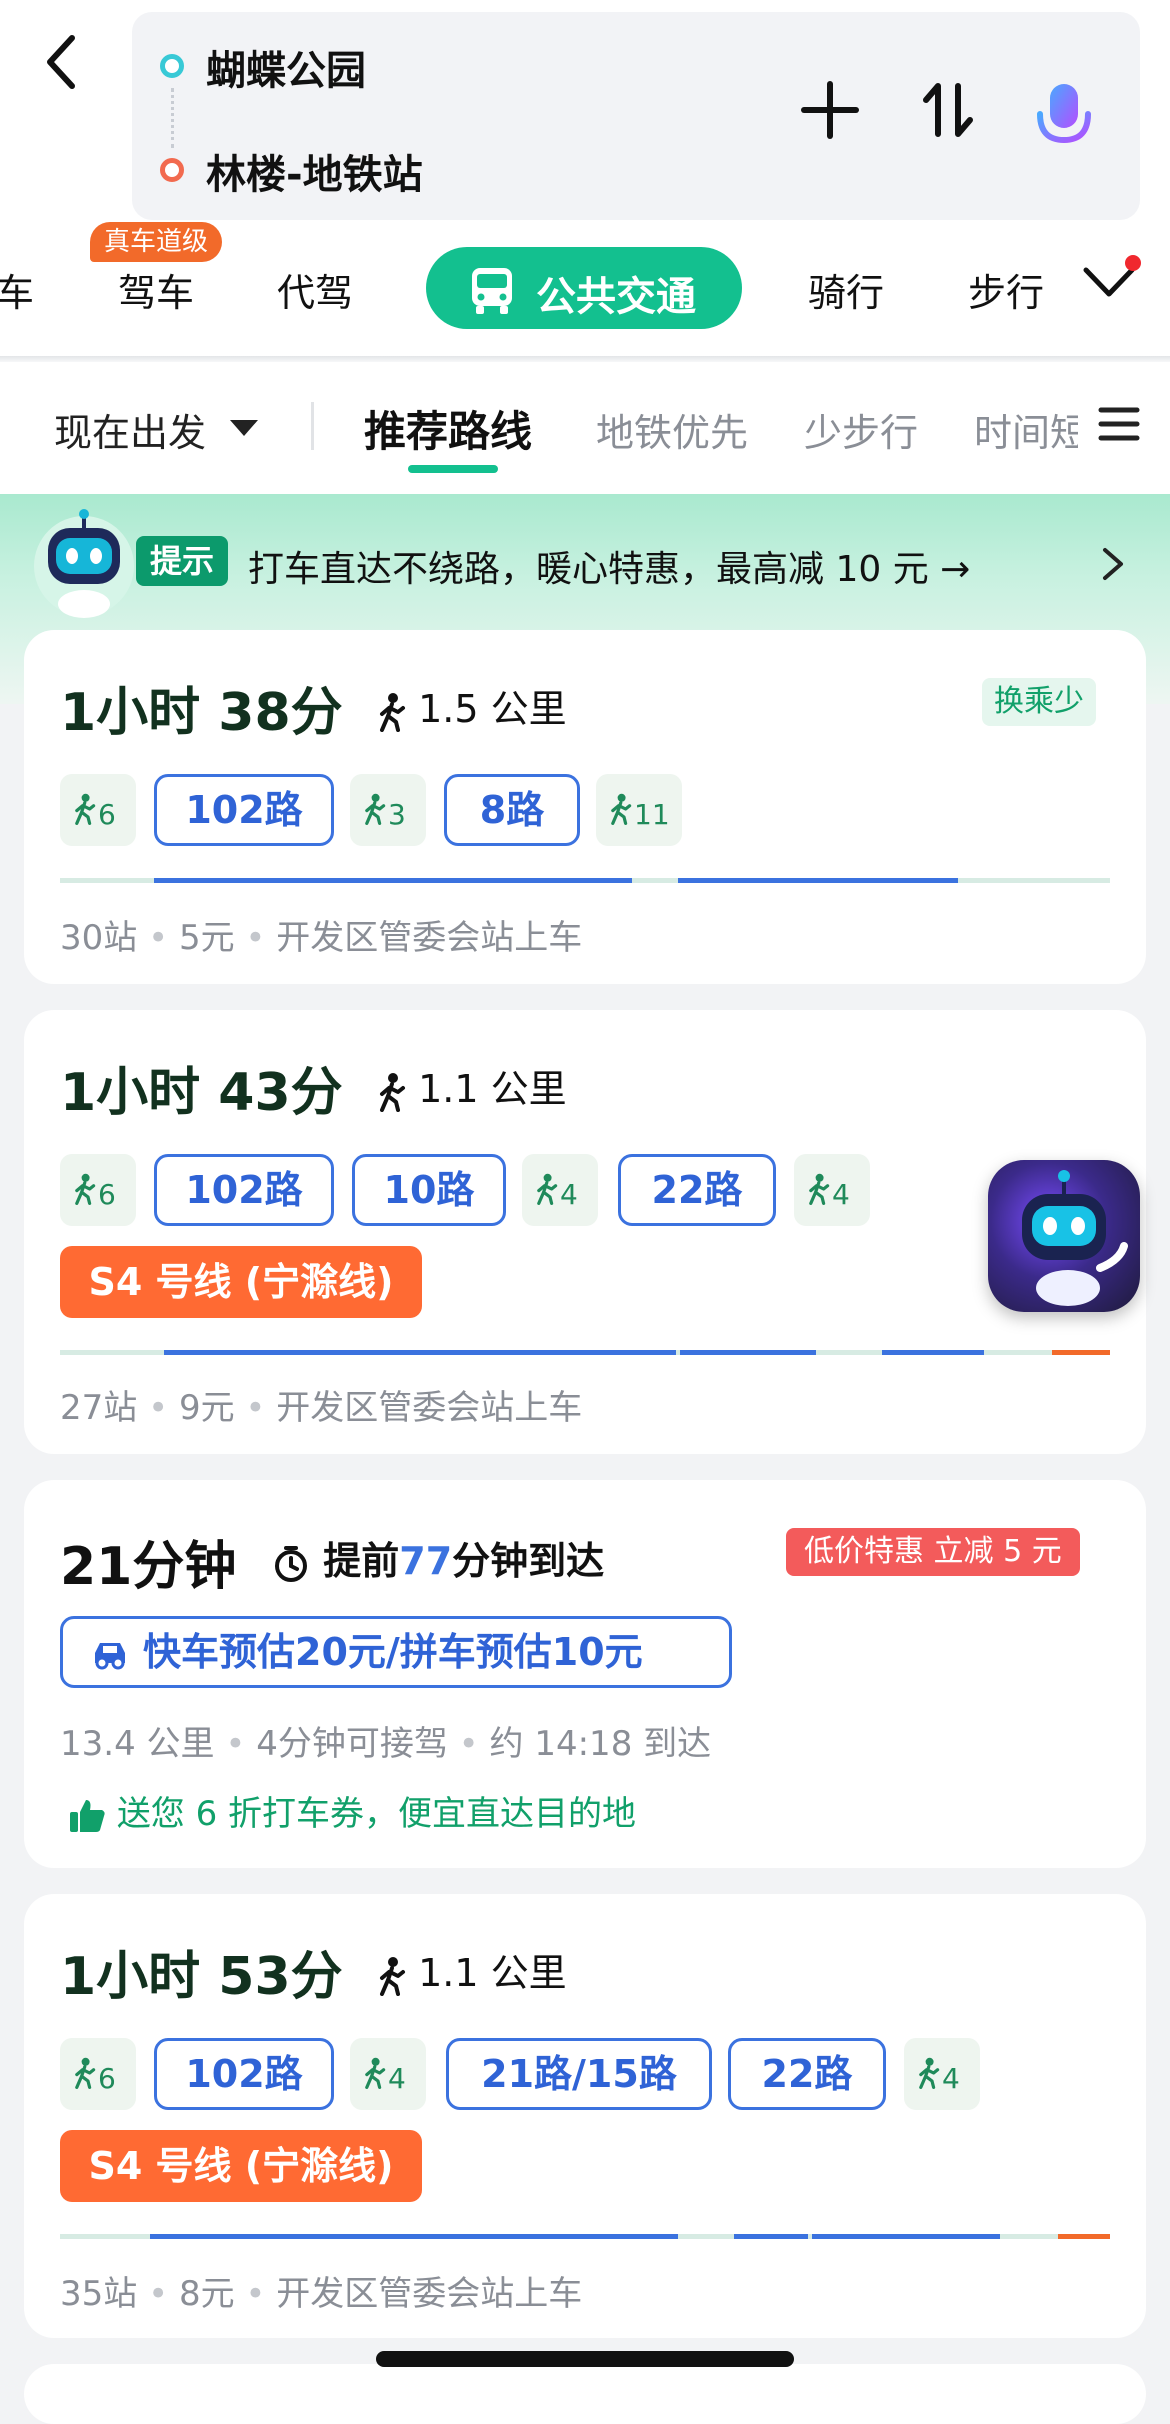 The height and width of the screenshot is (2424, 1170). I want to click on early-arrival: 提前77分钟到达, so click(438, 1557).